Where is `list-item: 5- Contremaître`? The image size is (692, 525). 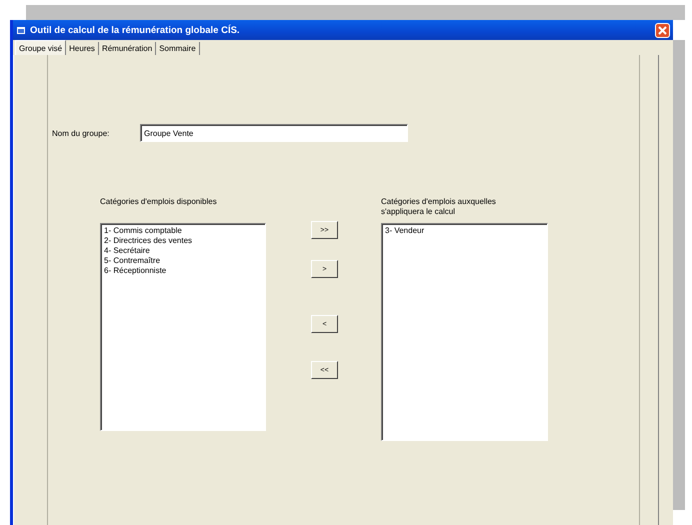 list-item: 5- Contremaître is located at coordinates (132, 261).